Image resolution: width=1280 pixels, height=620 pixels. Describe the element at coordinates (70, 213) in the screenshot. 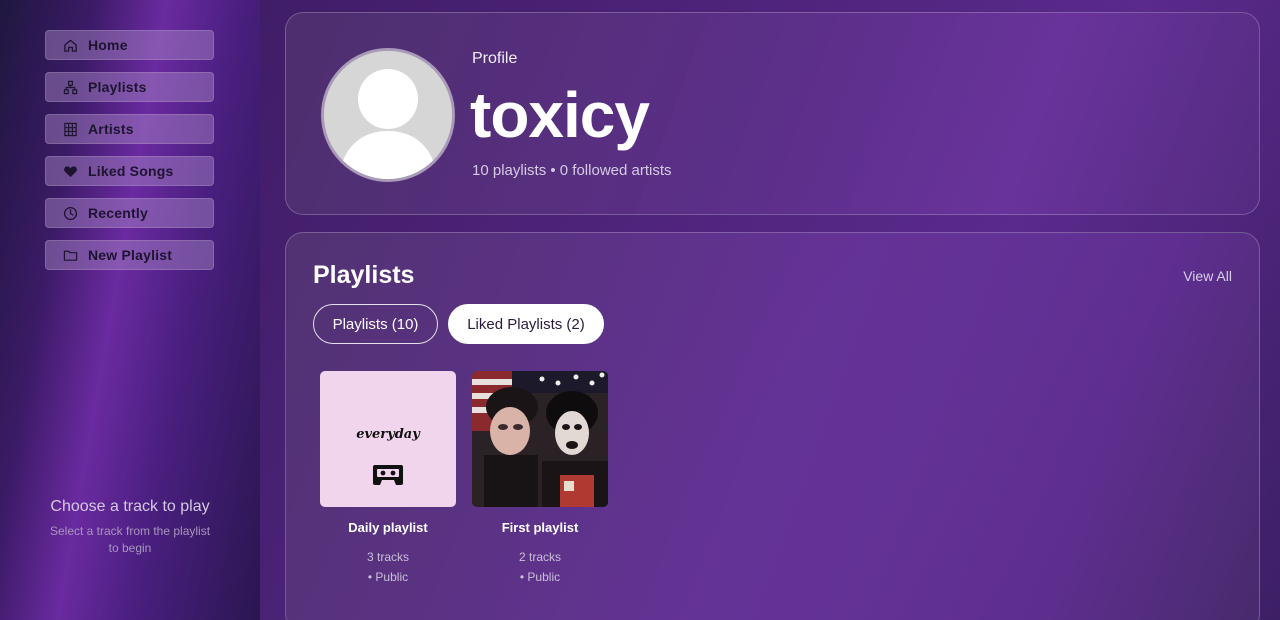

I see `clock-icon` at that location.